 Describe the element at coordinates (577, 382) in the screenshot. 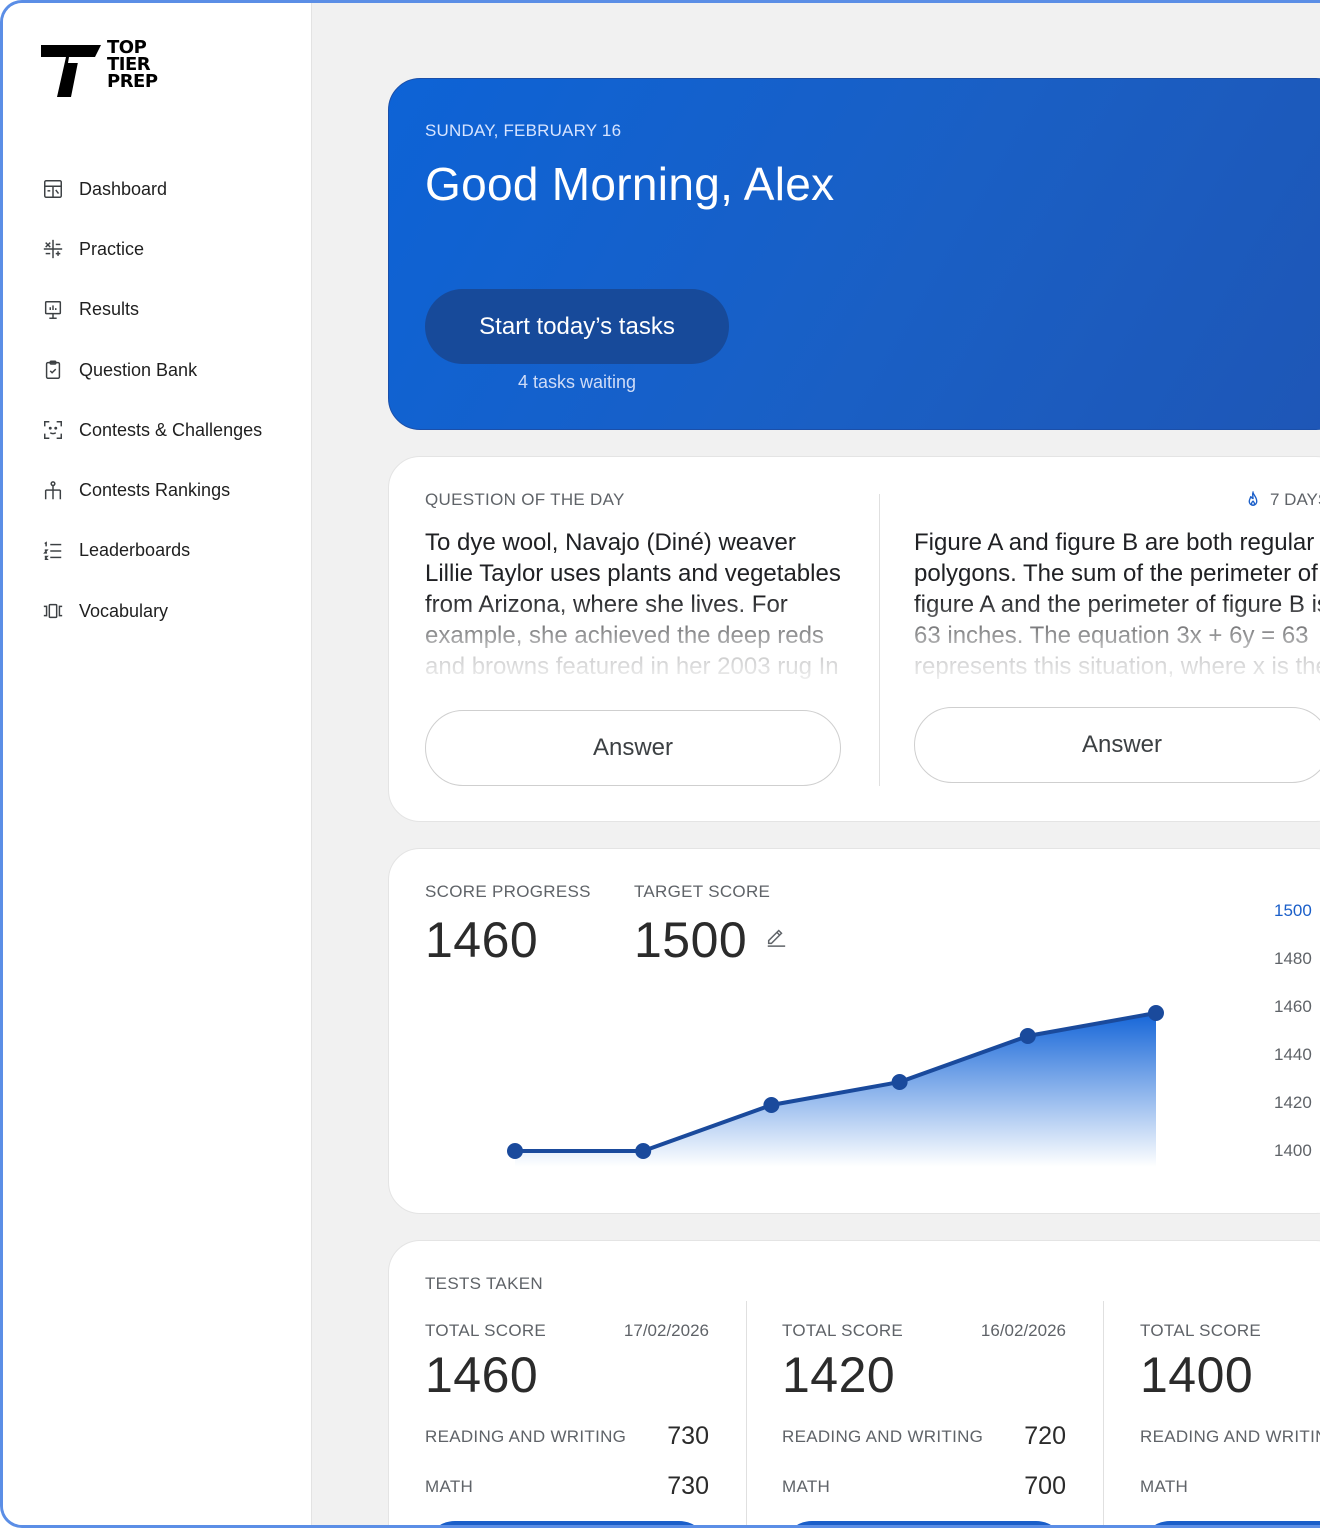

I see `tasks-waiting-text: 4 tasks waiting` at that location.